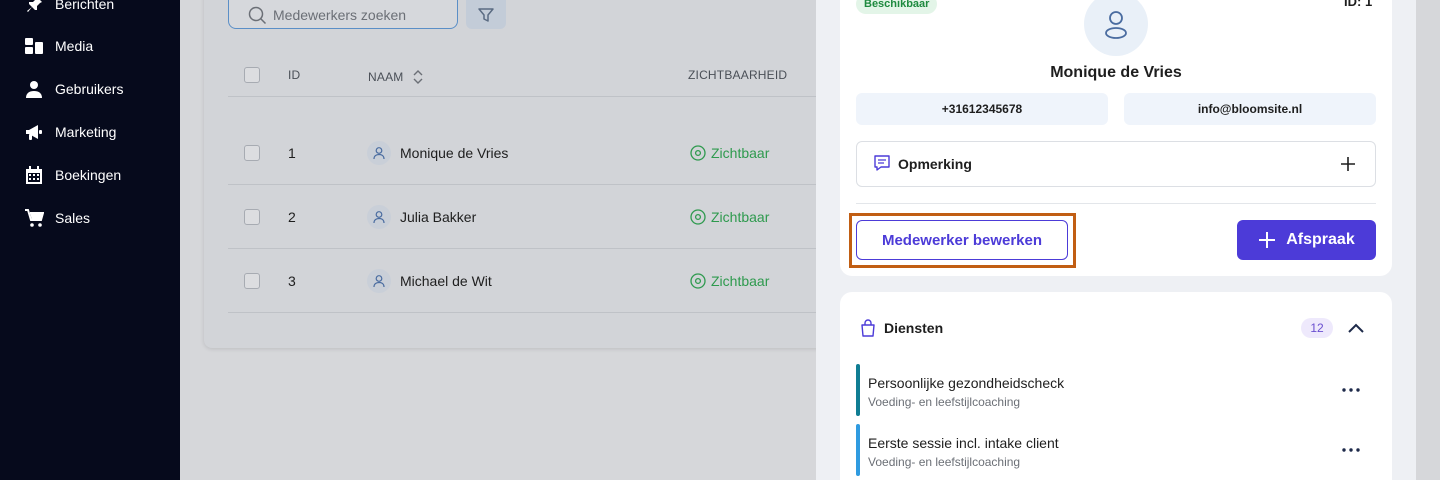 Image resolution: width=1440 pixels, height=480 pixels. What do you see at coordinates (1348, 164) in the screenshot?
I see `add-note-icon` at bounding box center [1348, 164].